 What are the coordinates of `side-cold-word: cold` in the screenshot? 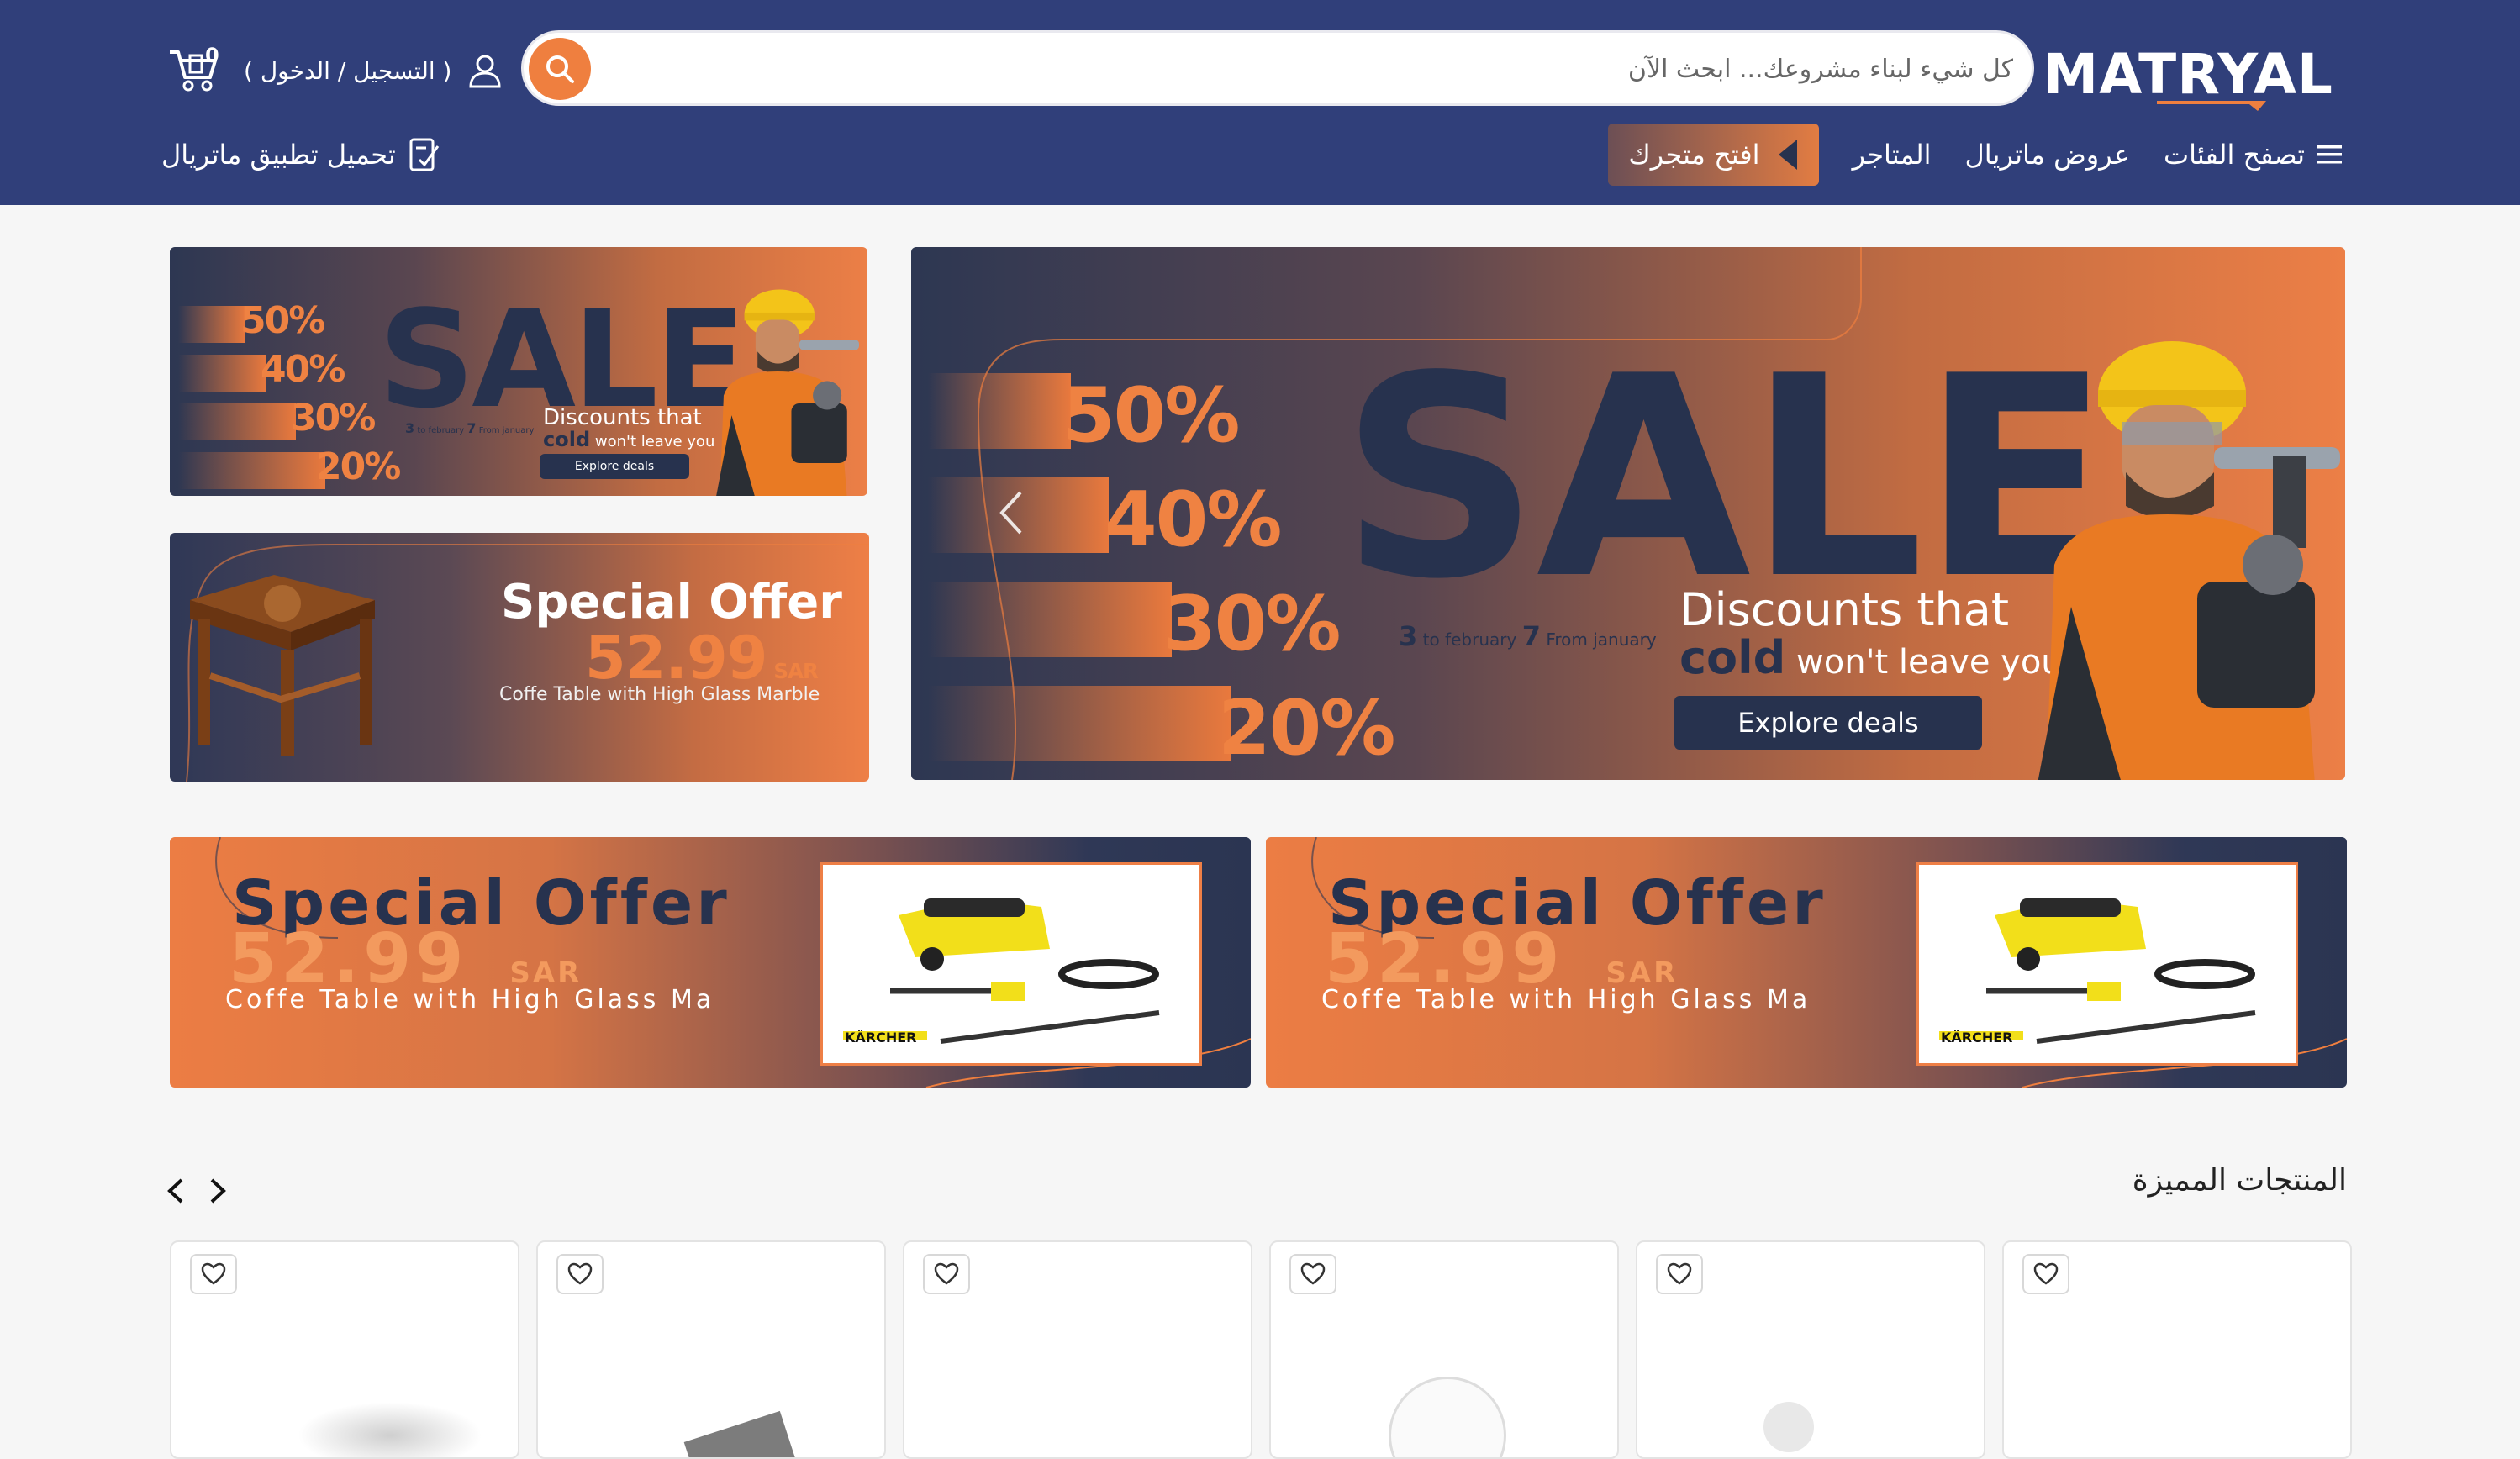 It's located at (567, 440).